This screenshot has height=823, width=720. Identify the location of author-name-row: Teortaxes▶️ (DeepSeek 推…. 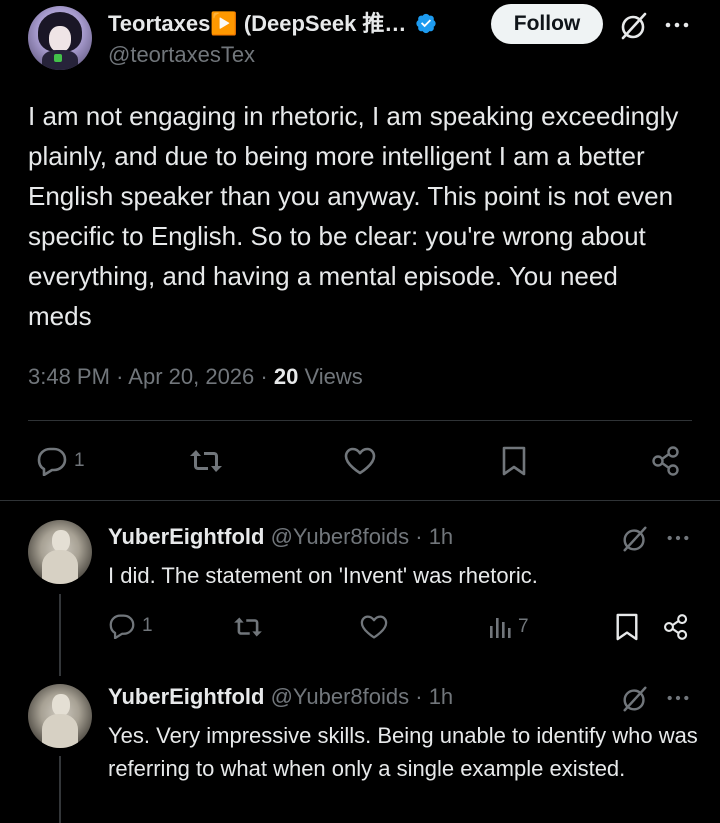
(272, 22).